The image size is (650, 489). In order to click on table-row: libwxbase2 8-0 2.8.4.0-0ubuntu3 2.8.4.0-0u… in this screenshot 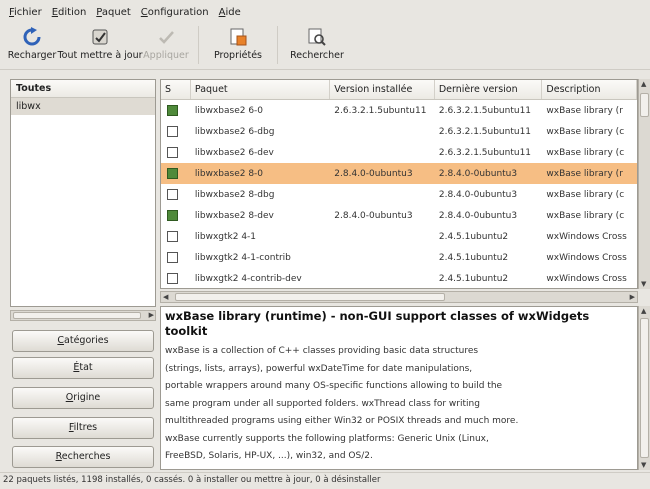, I will do `click(399, 173)`.